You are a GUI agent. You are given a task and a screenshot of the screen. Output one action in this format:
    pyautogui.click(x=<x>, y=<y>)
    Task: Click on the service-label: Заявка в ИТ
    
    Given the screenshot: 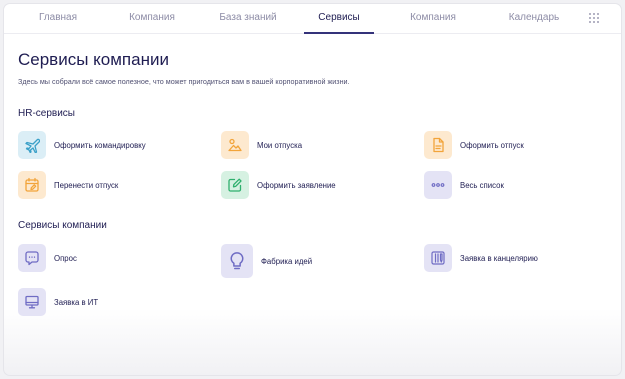 What is the action you would take?
    pyautogui.click(x=76, y=302)
    